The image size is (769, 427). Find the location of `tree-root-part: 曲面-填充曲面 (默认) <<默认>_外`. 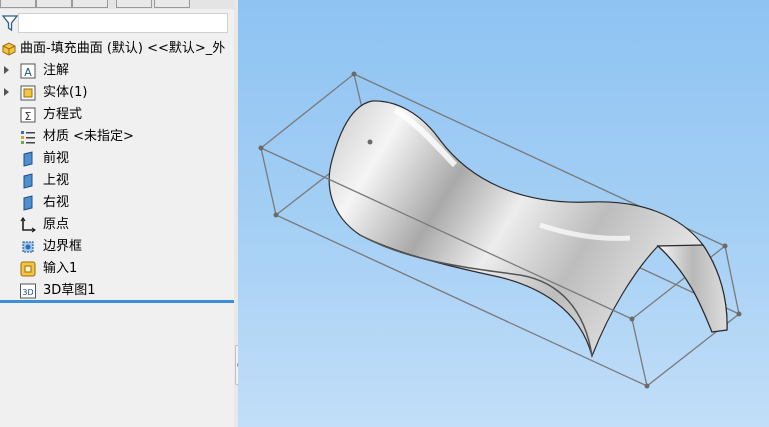

tree-root-part: 曲面-填充曲面 (默认) <<默认>_外 is located at coordinates (116, 49).